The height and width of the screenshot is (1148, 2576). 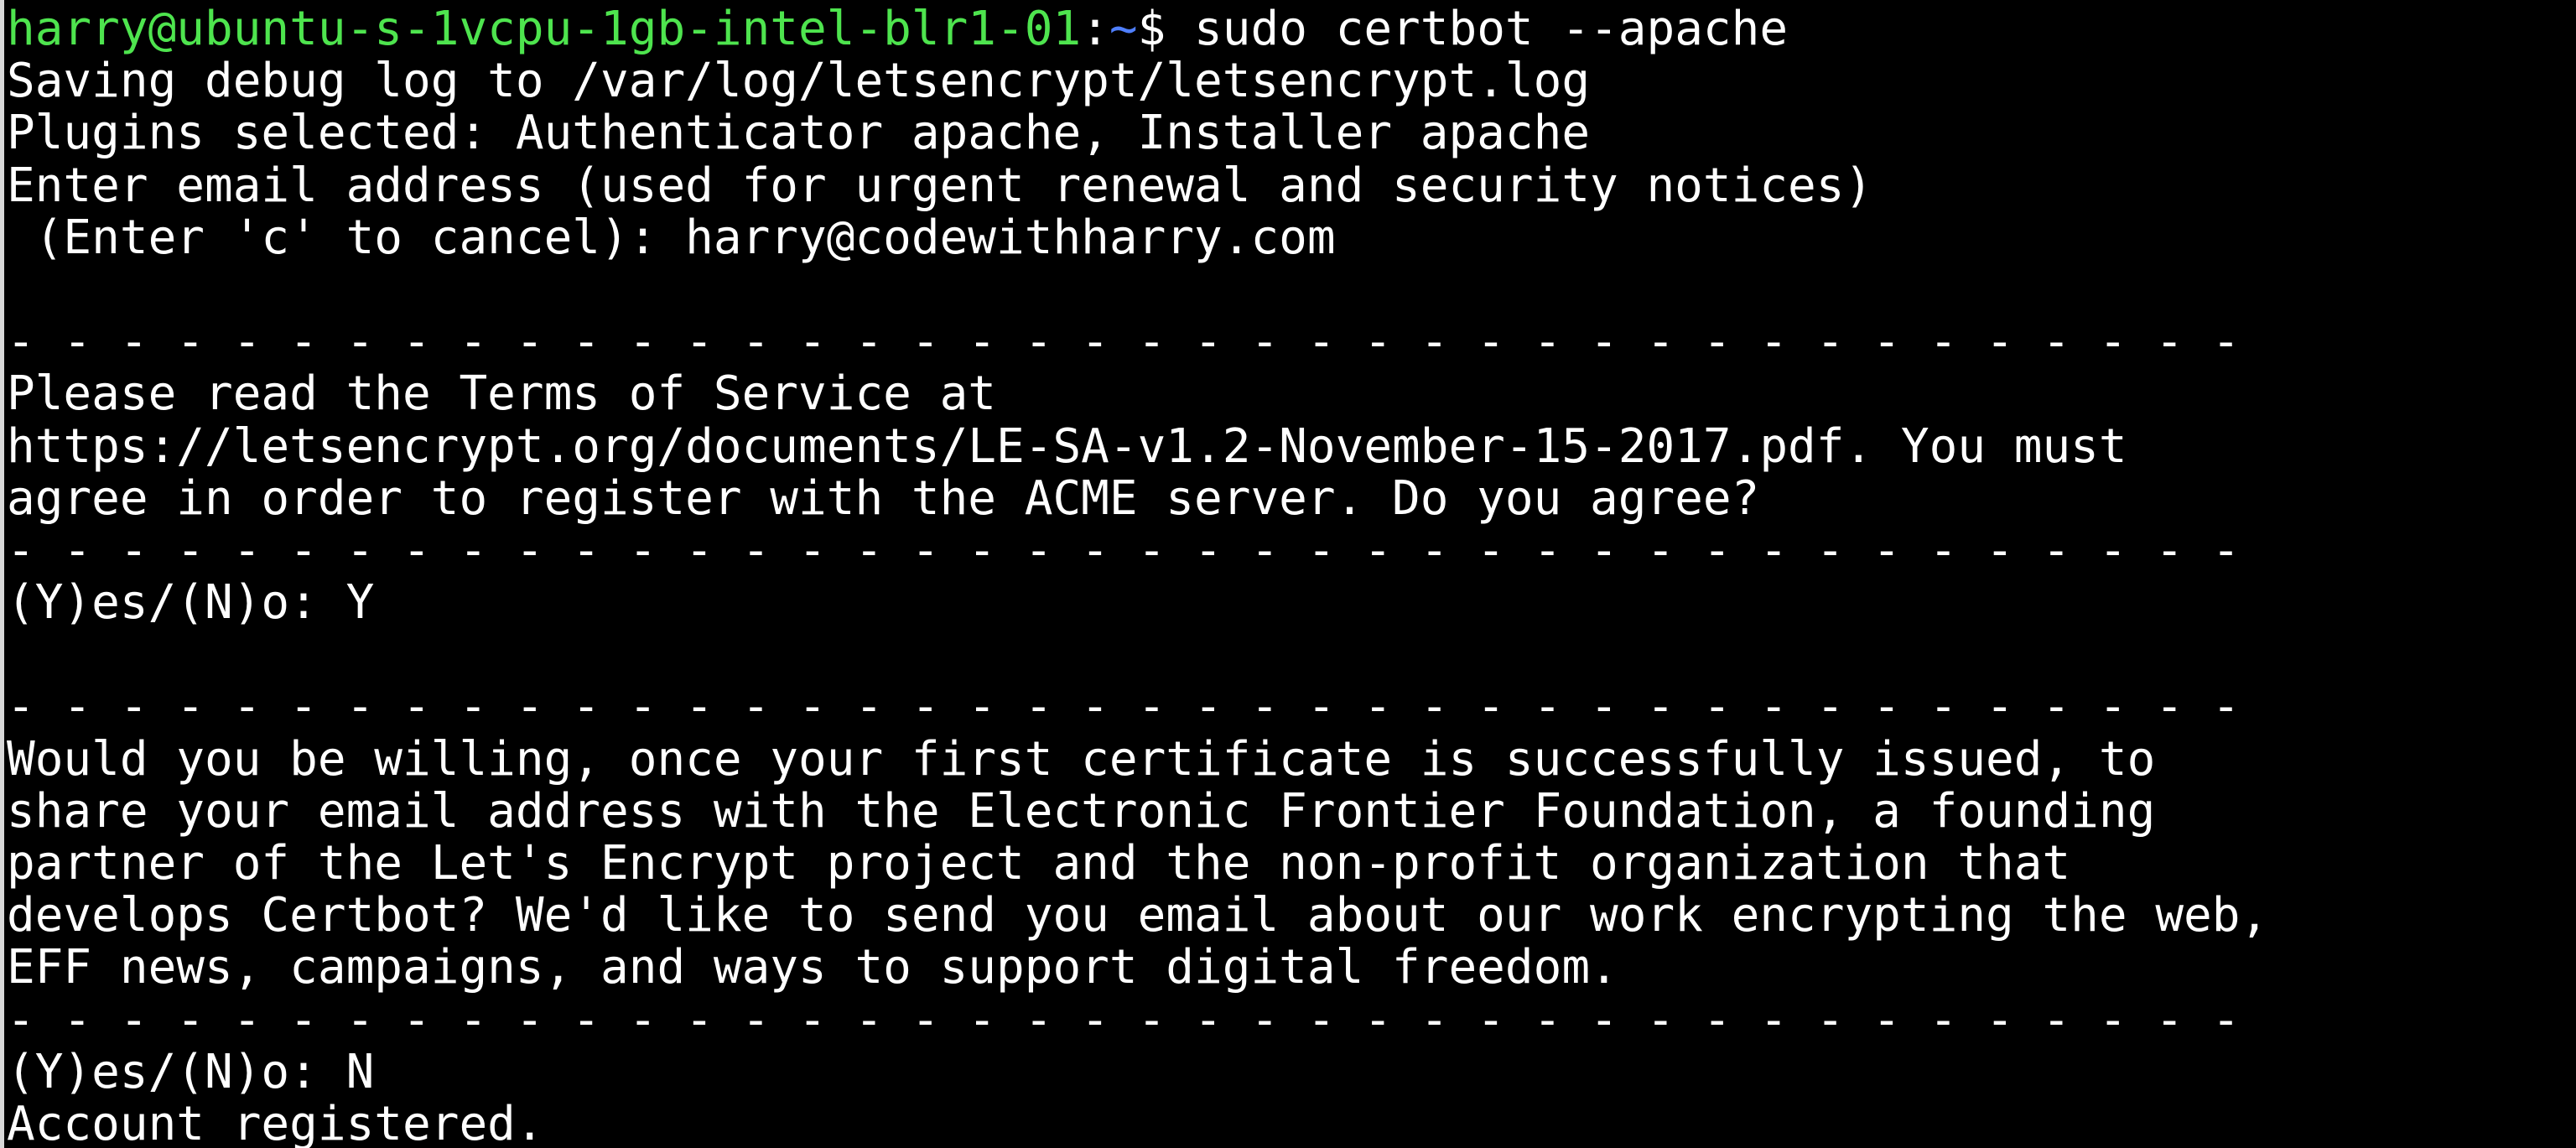 I want to click on window-left-border, so click(x=2, y=574).